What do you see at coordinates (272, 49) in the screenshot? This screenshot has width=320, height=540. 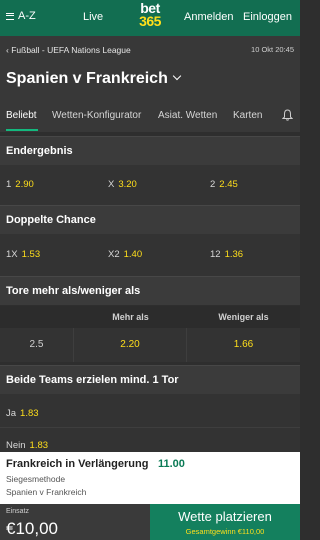 I see `event-datetime: 10 Okt 20:45` at bounding box center [272, 49].